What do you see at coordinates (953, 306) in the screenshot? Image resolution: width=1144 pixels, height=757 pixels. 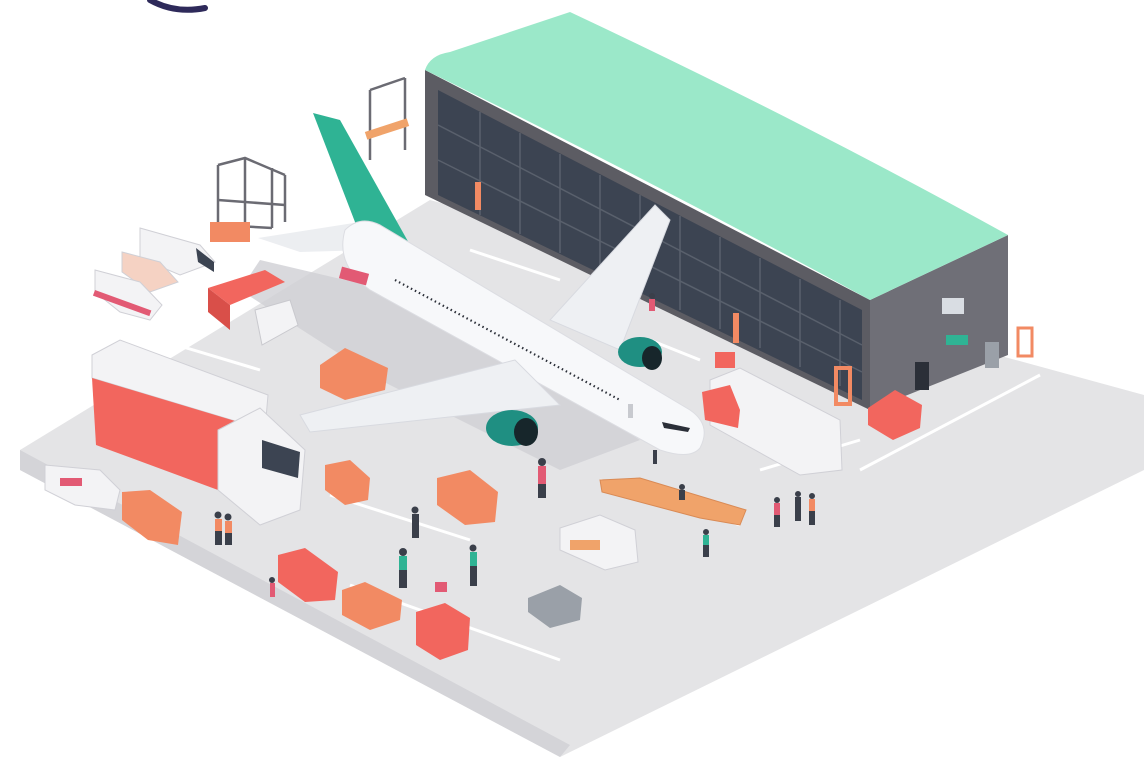 I see `hangar-window` at bounding box center [953, 306].